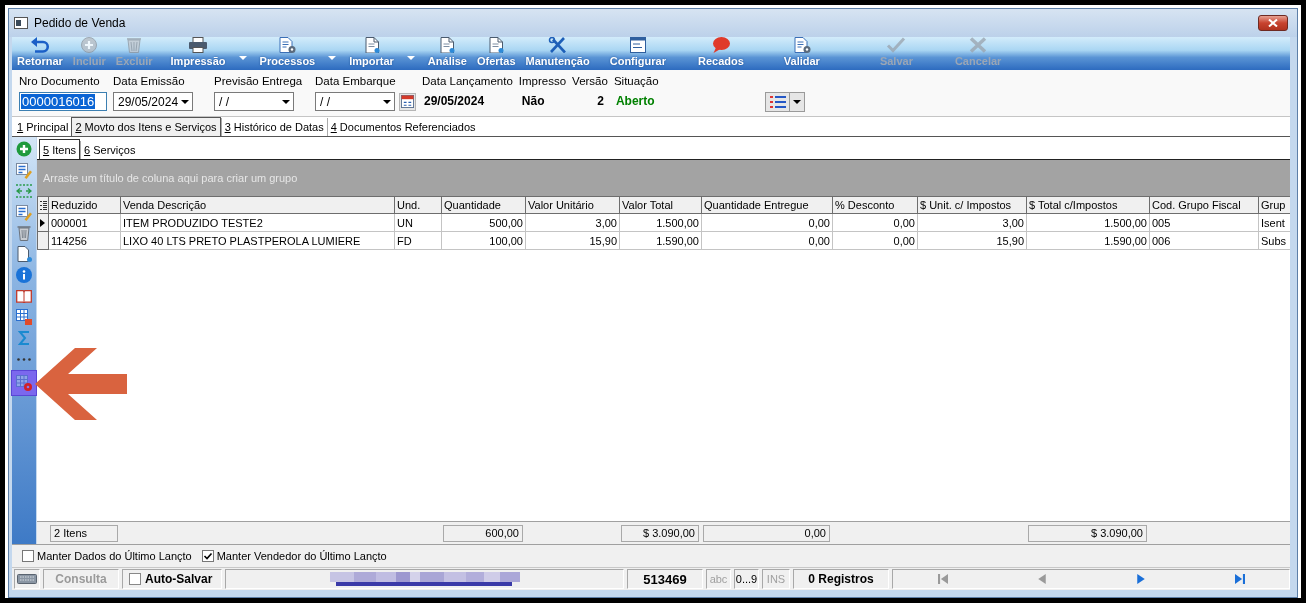  Describe the element at coordinates (257, 240) in the screenshot. I see `table-cell: LIXO 40 LTS PRETO PLASTPEROLA LUMIERE` at that location.